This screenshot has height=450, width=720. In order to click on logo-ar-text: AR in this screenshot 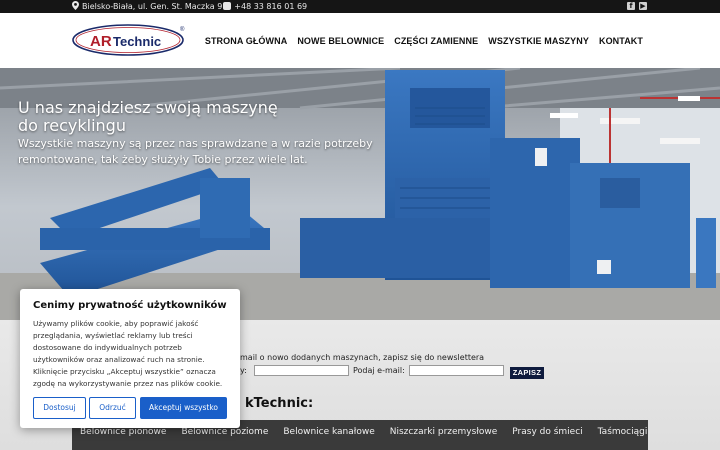, I will do `click(101, 41)`.